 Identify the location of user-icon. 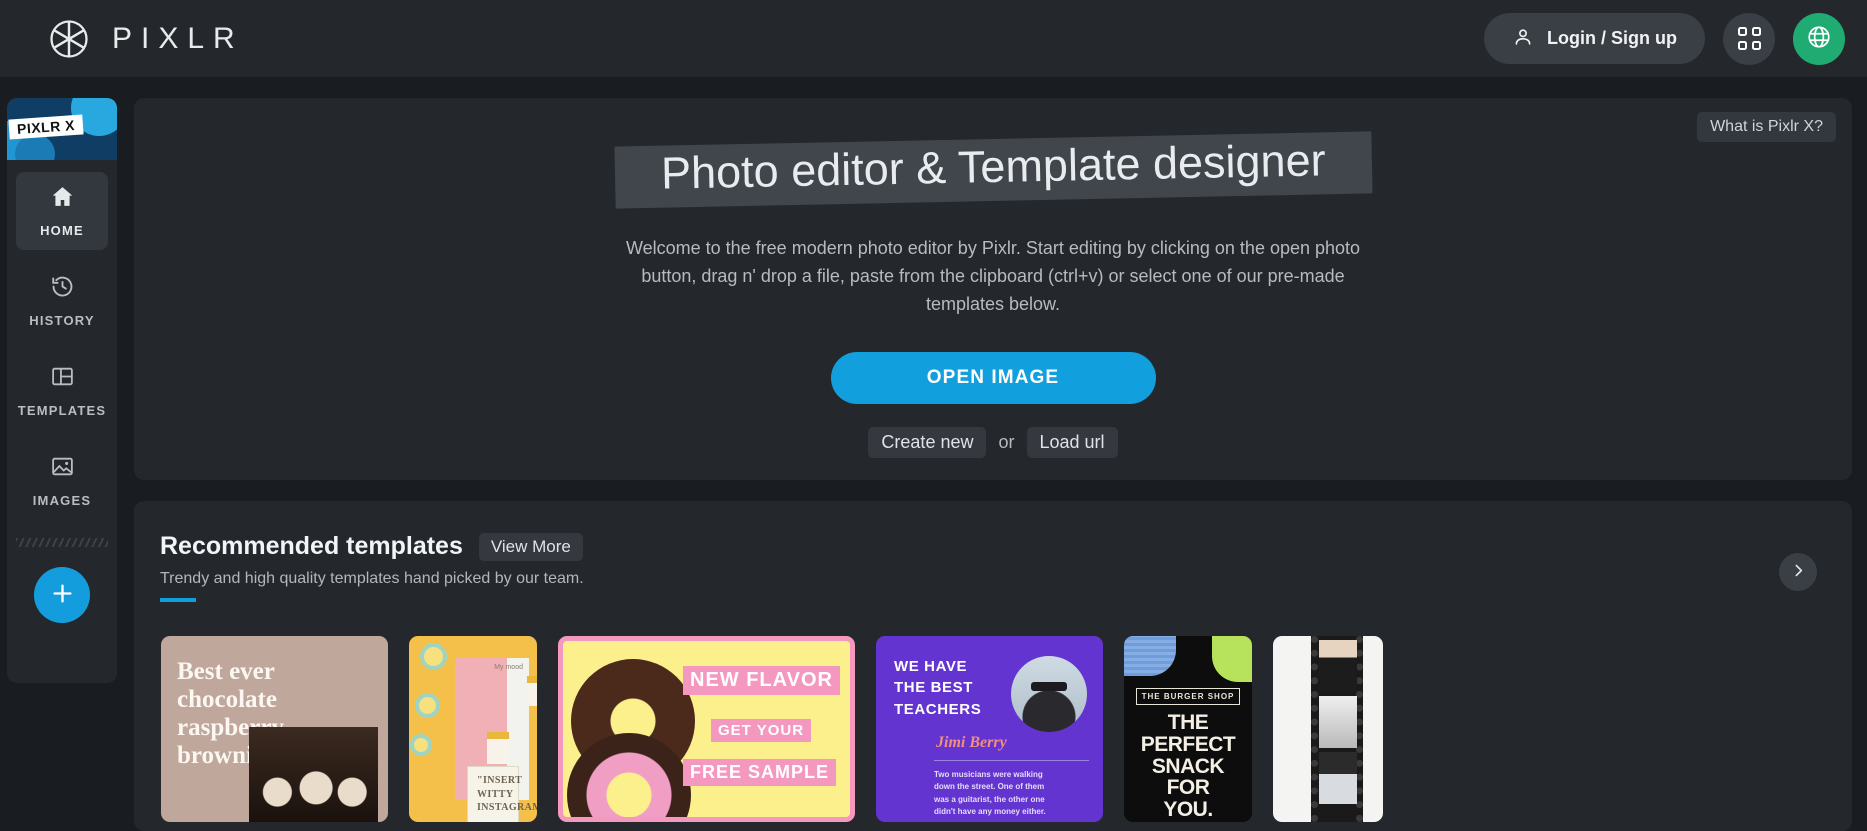
(1523, 38).